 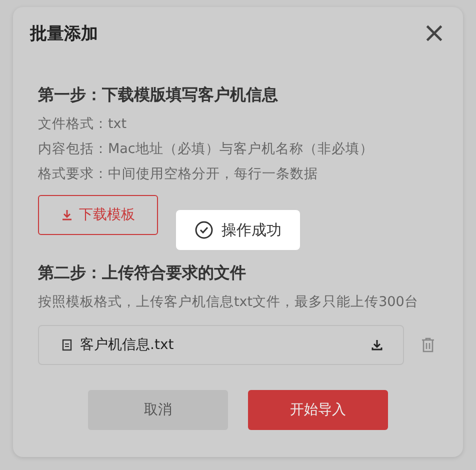 What do you see at coordinates (318, 410) in the screenshot?
I see `import-button: 开始导入` at bounding box center [318, 410].